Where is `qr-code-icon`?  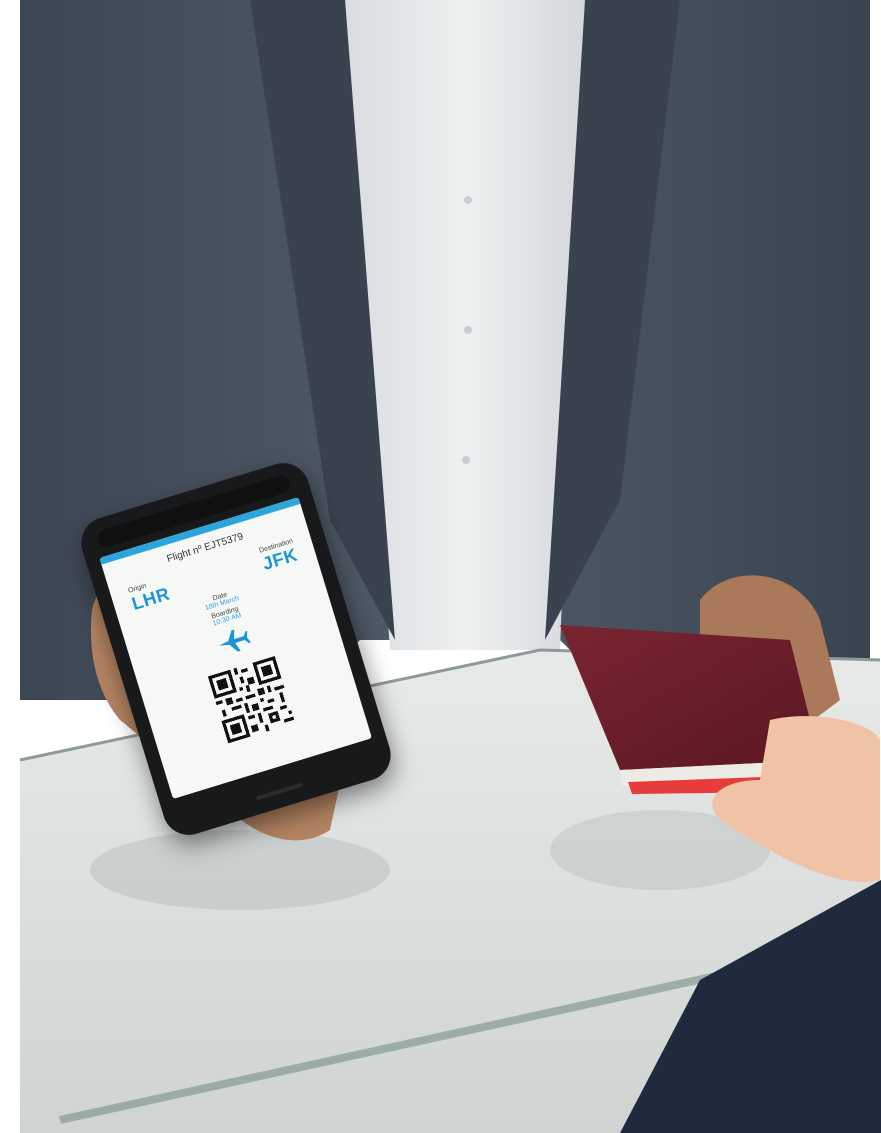 qr-code-icon is located at coordinates (251, 699).